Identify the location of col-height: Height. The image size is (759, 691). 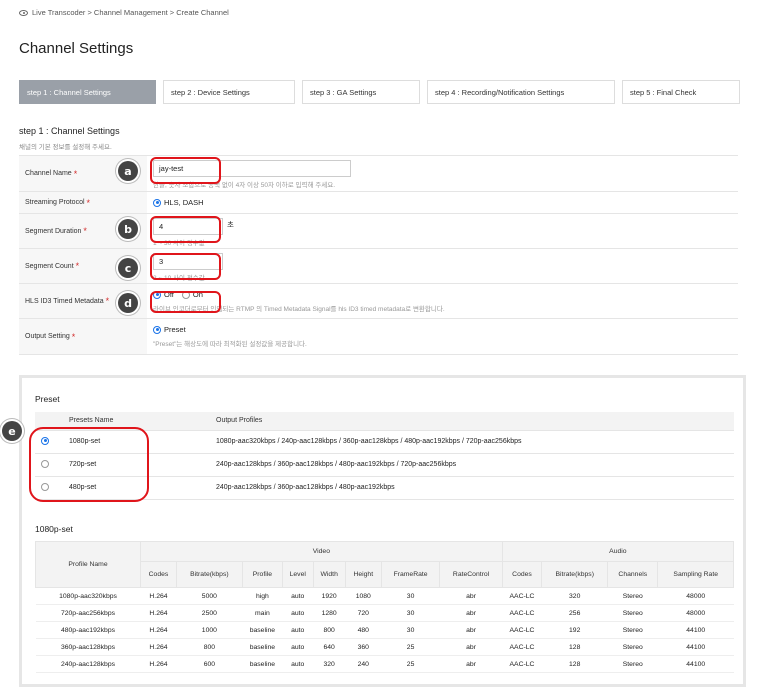
(363, 574).